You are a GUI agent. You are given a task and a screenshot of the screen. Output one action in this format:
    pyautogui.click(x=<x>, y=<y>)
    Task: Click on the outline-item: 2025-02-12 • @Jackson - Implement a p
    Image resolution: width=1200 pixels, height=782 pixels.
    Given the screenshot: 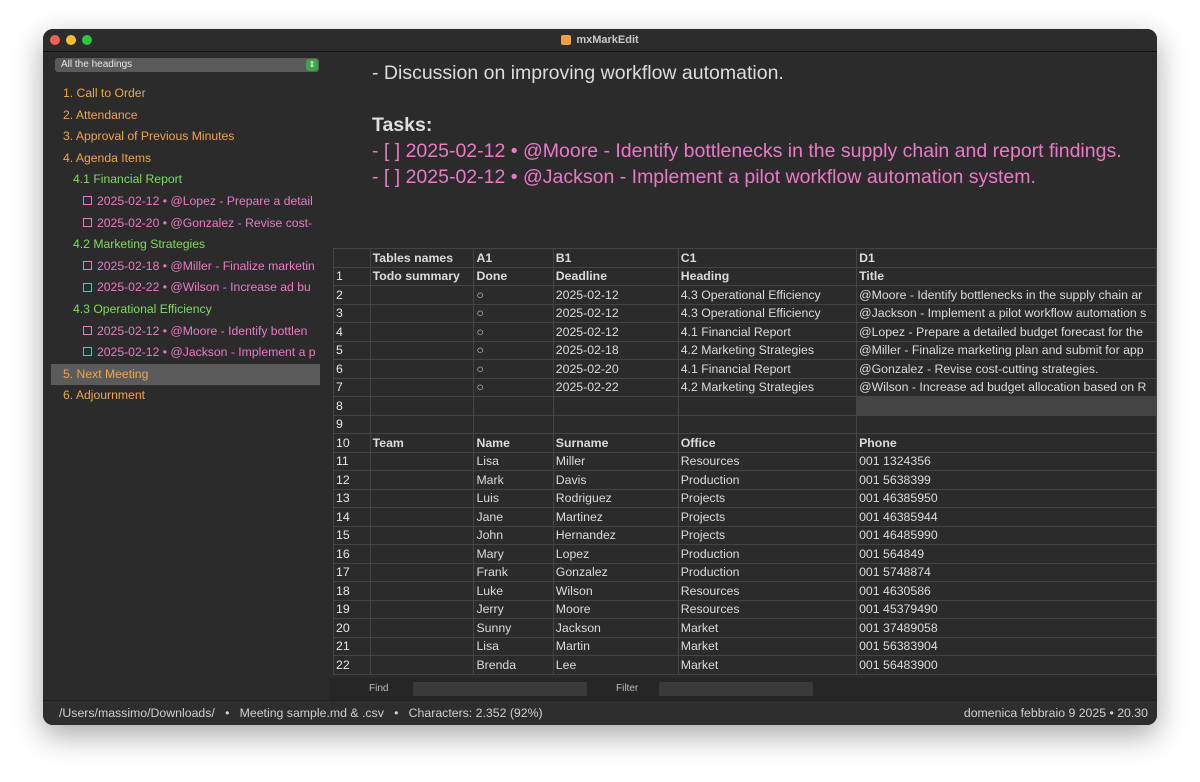 What is the action you would take?
    pyautogui.click(x=185, y=353)
    